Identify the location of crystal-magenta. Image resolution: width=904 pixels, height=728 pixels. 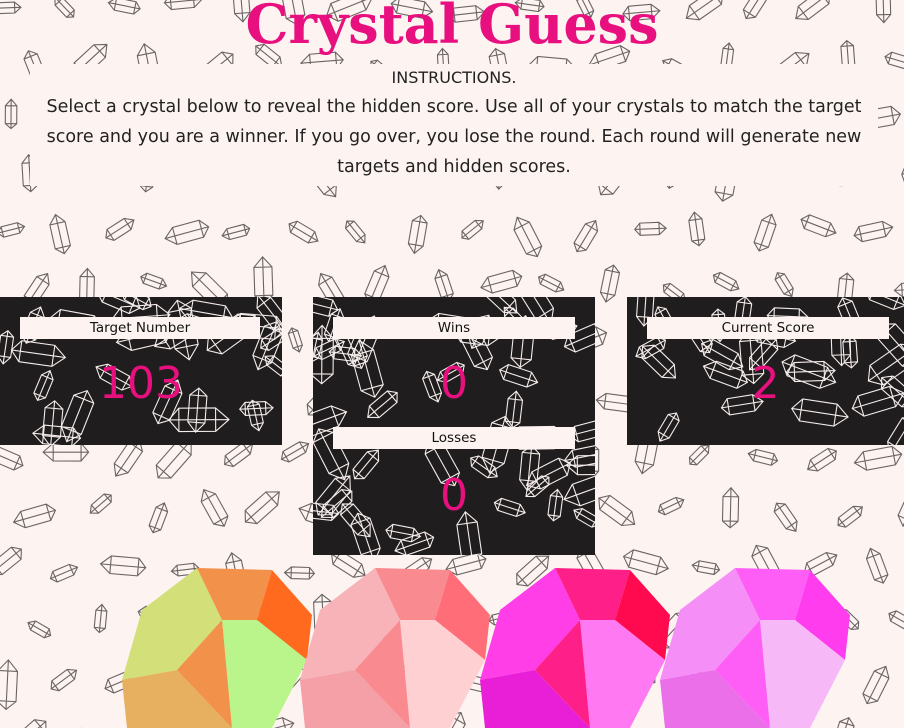
(580, 644).